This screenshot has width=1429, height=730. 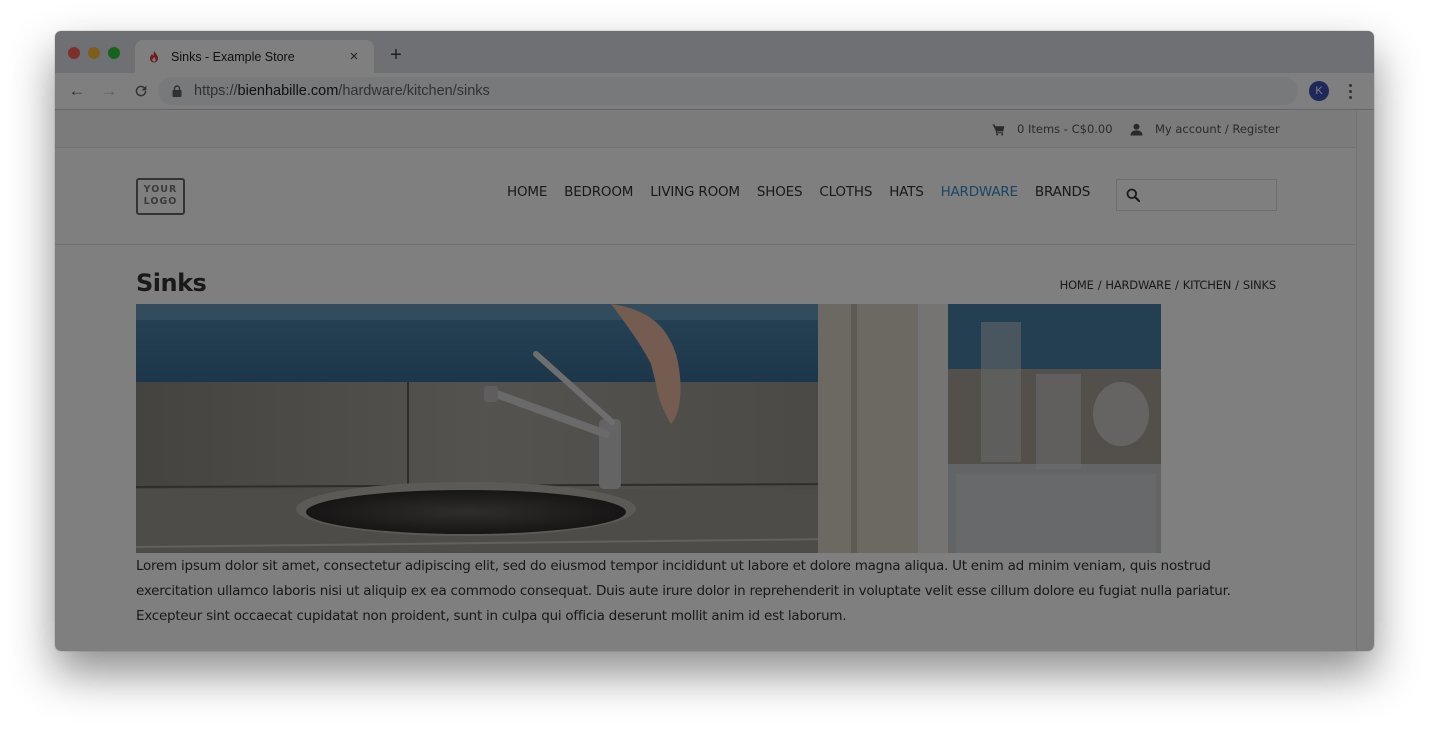 I want to click on back-button: ←, so click(x=77, y=91).